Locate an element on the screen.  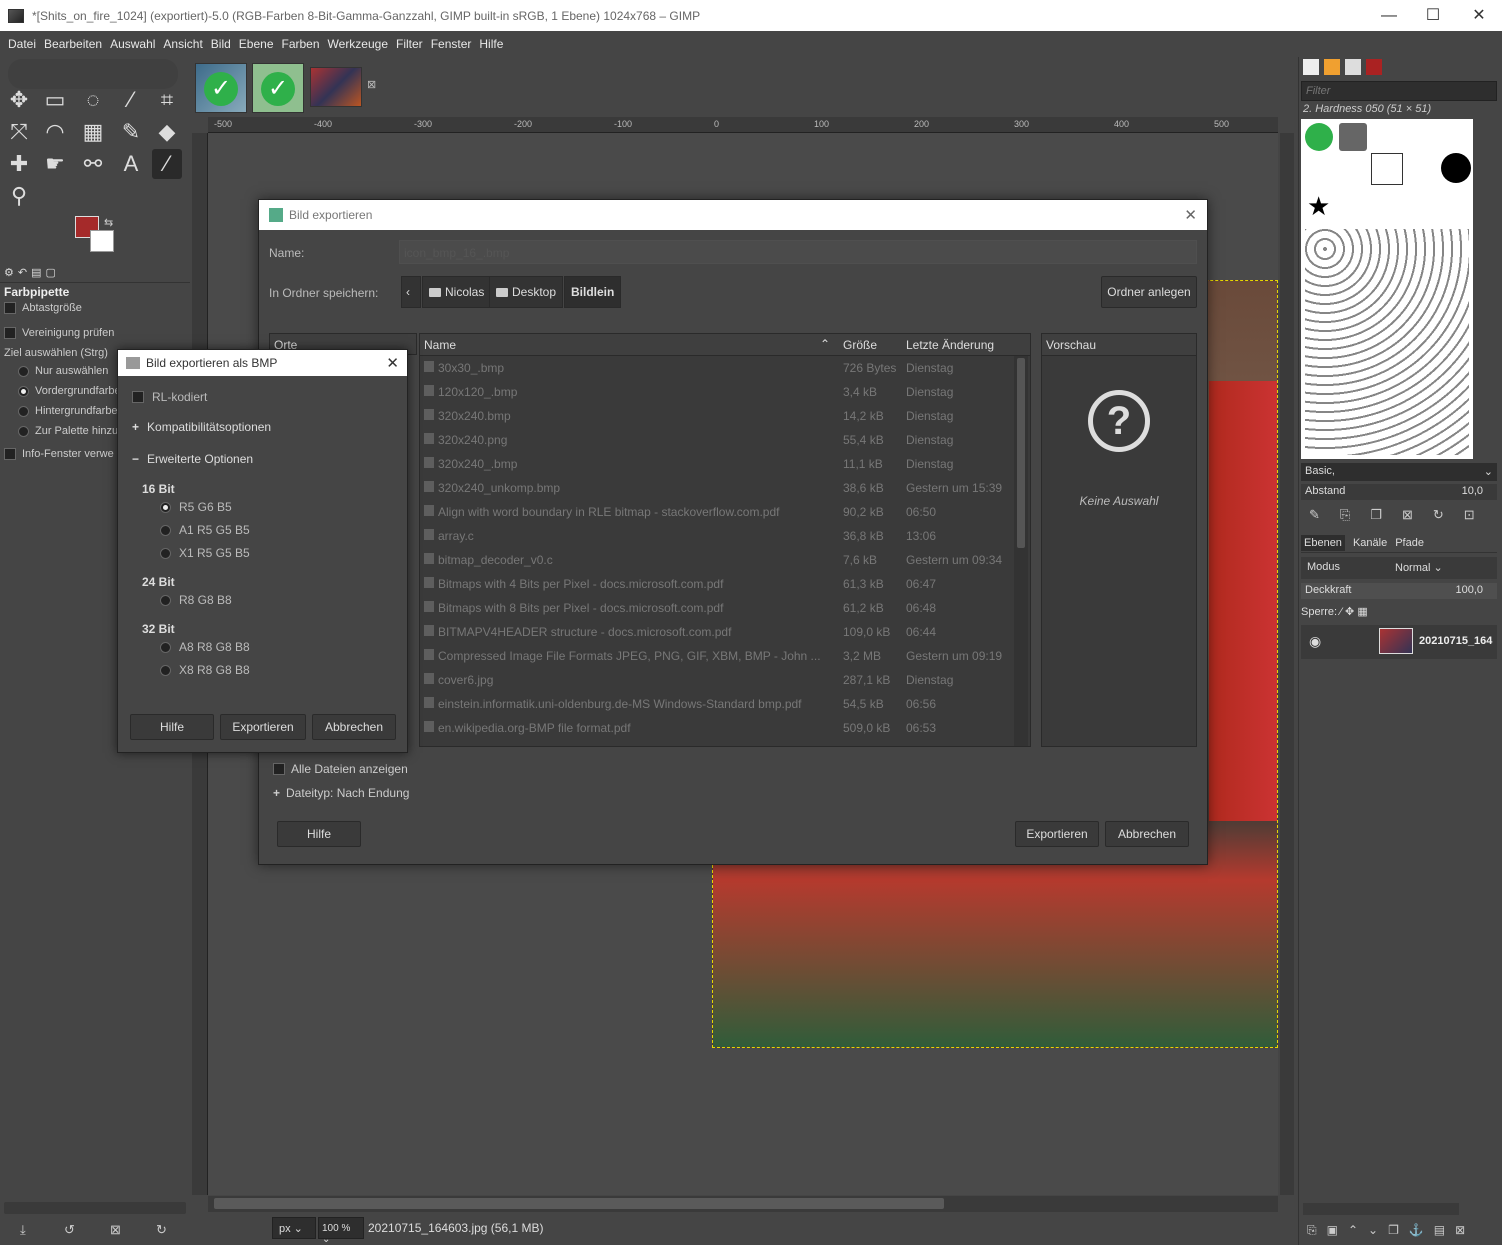
bmp-dialog-close-icon: ✕ is located at coordinates (392, 363).